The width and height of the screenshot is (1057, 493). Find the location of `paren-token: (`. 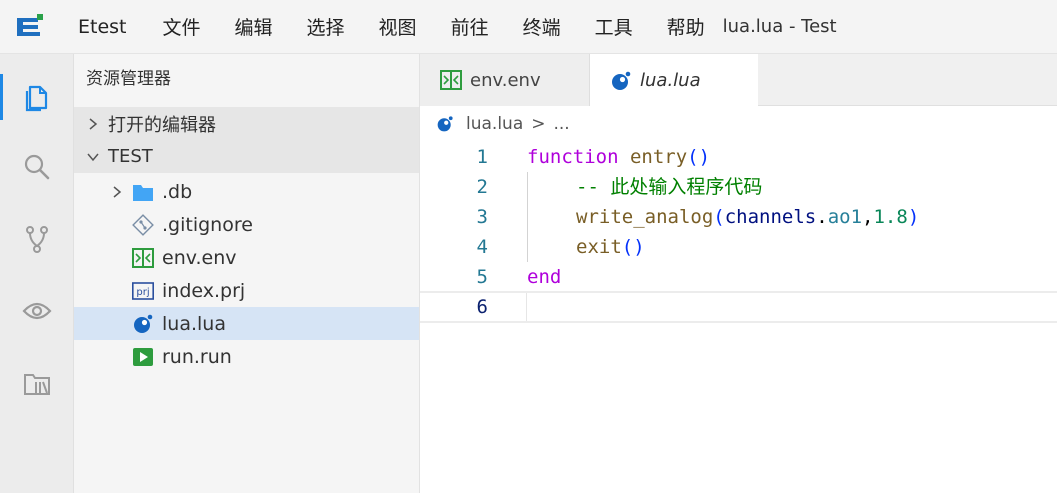

paren-token: ( is located at coordinates (719, 217).